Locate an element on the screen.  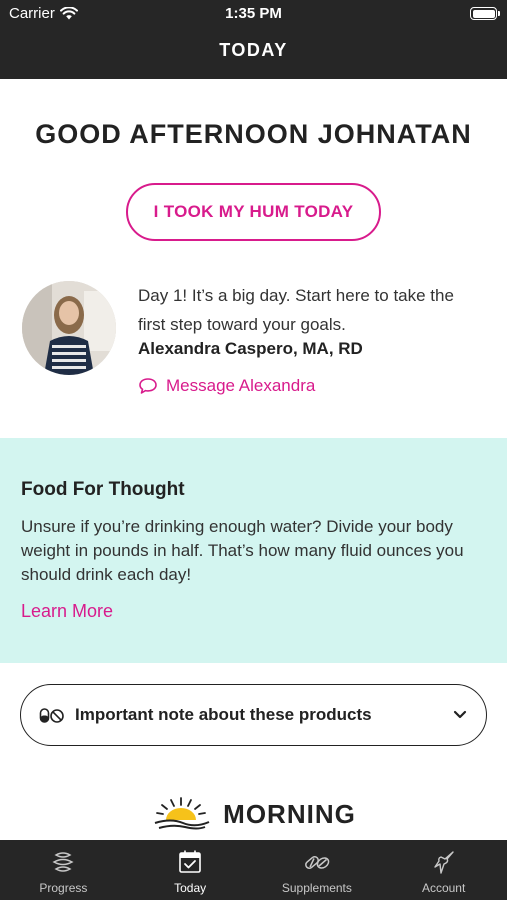
pills-icon is located at coordinates (317, 862).